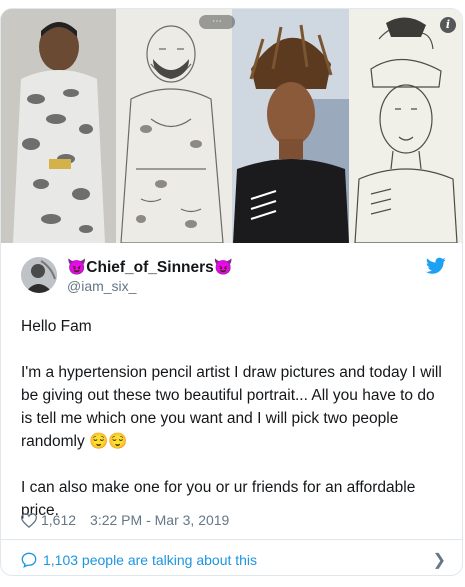 This screenshot has height=587, width=465. Describe the element at coordinates (56, 326) in the screenshot. I see `tweet-paragraph: Hello Fam` at that location.